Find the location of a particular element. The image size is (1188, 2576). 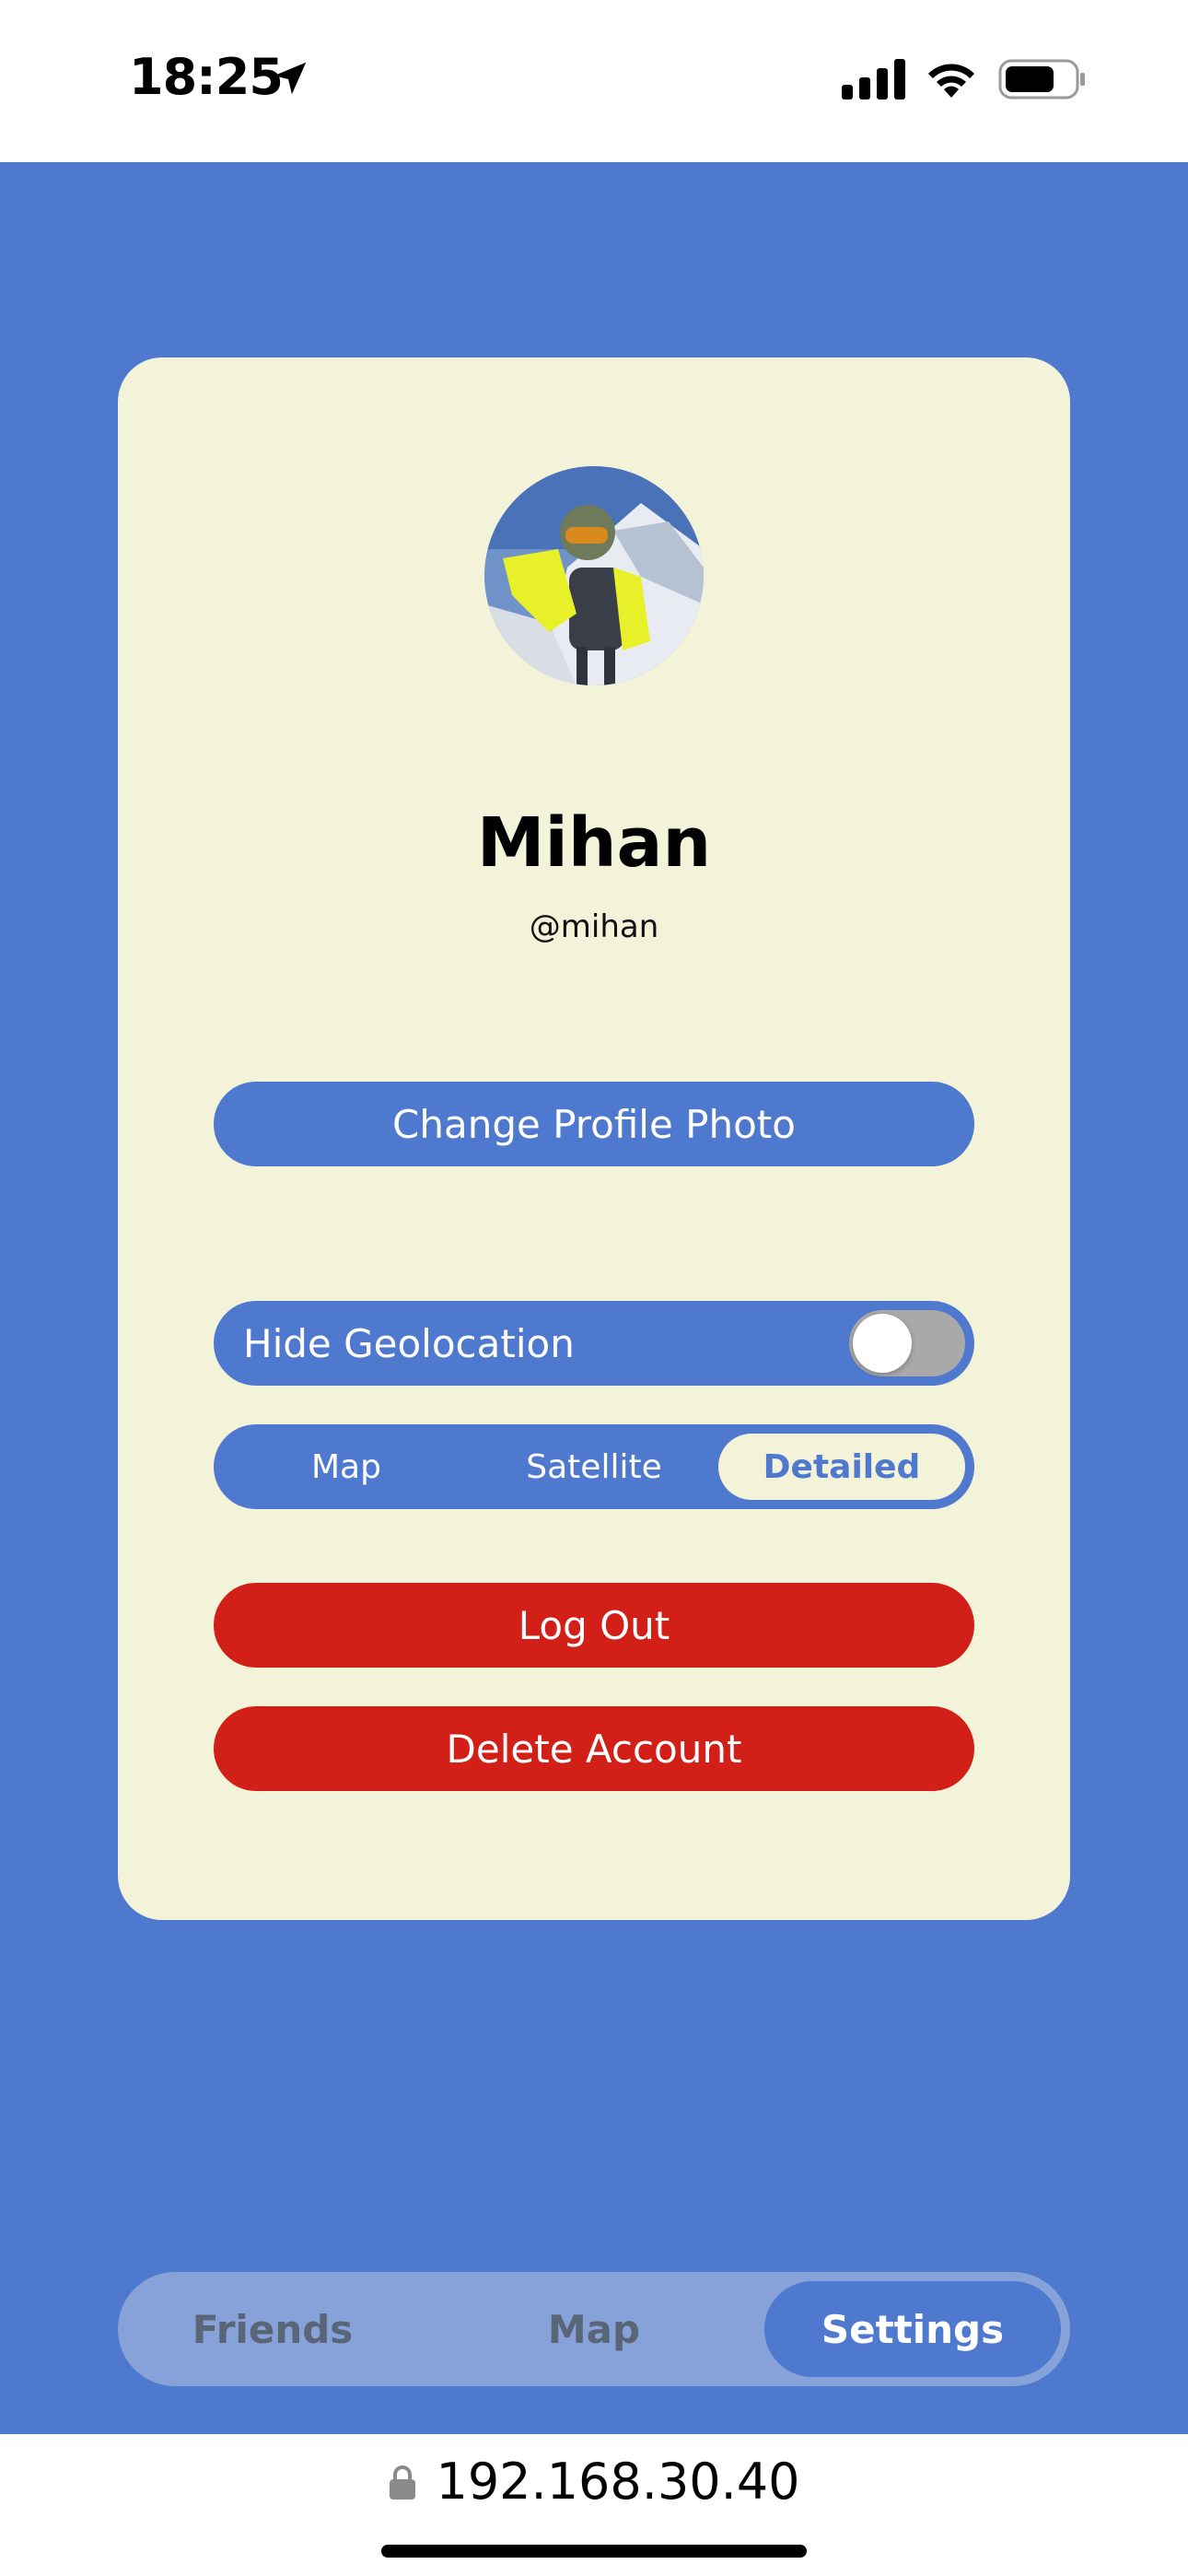

hide-geolocation-label: Hide Geolocation is located at coordinates (409, 1343).